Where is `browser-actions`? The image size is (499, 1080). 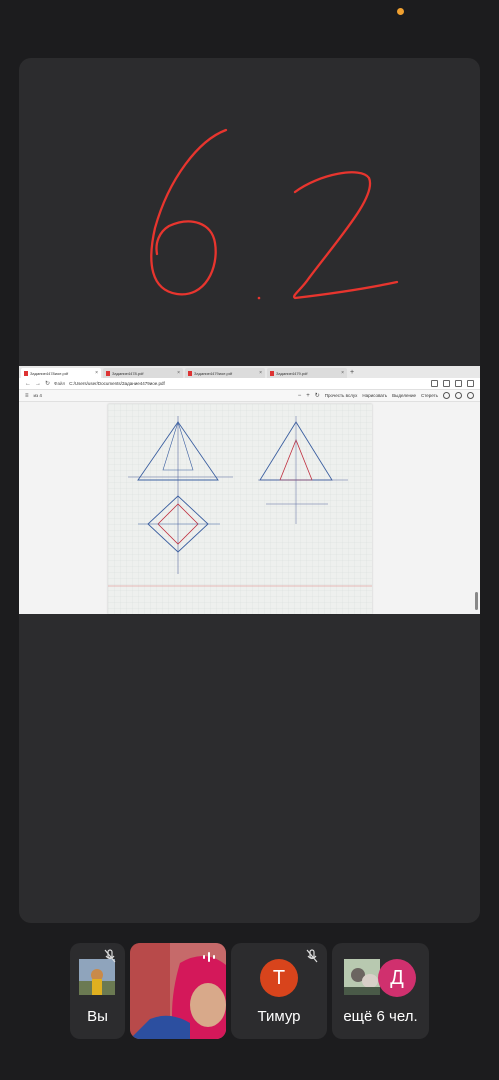 browser-actions is located at coordinates (455, 383).